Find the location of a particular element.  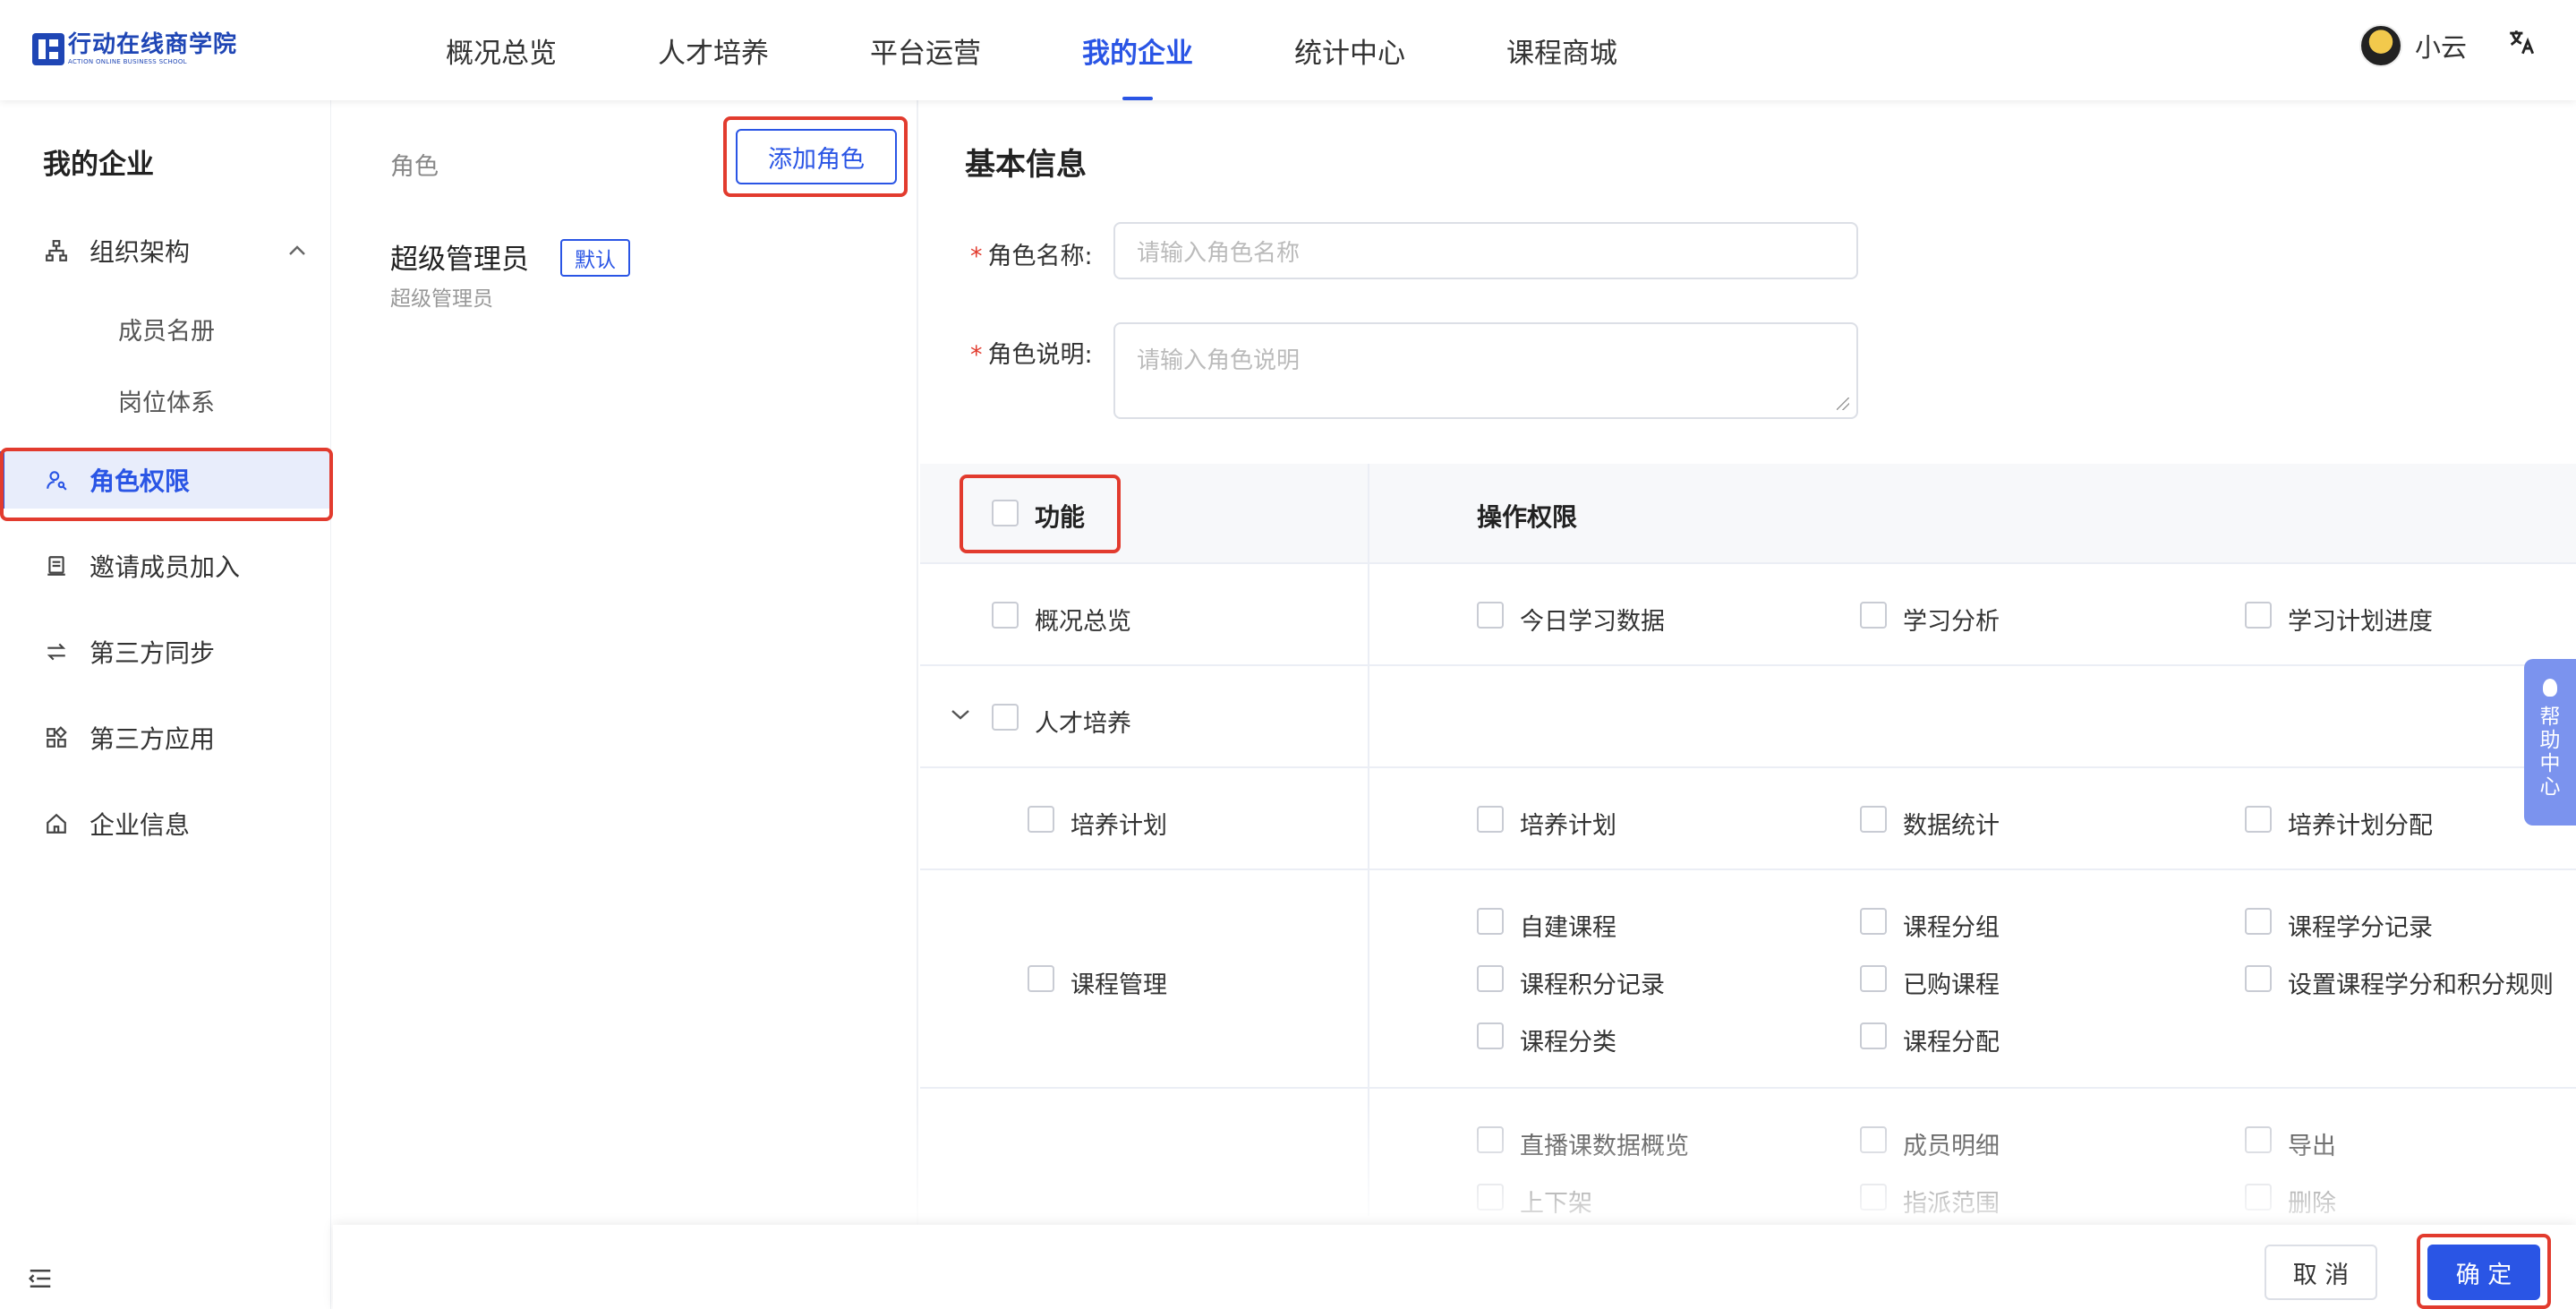

action-label: 导出 is located at coordinates (2312, 1146).